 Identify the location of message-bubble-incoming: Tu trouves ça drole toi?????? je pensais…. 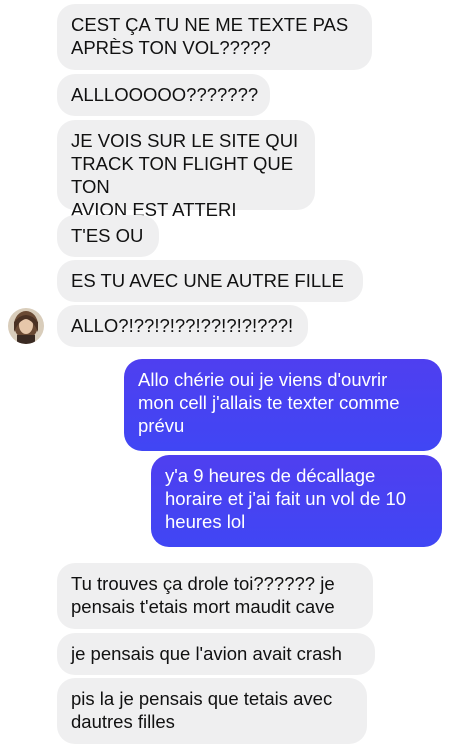
(215, 596).